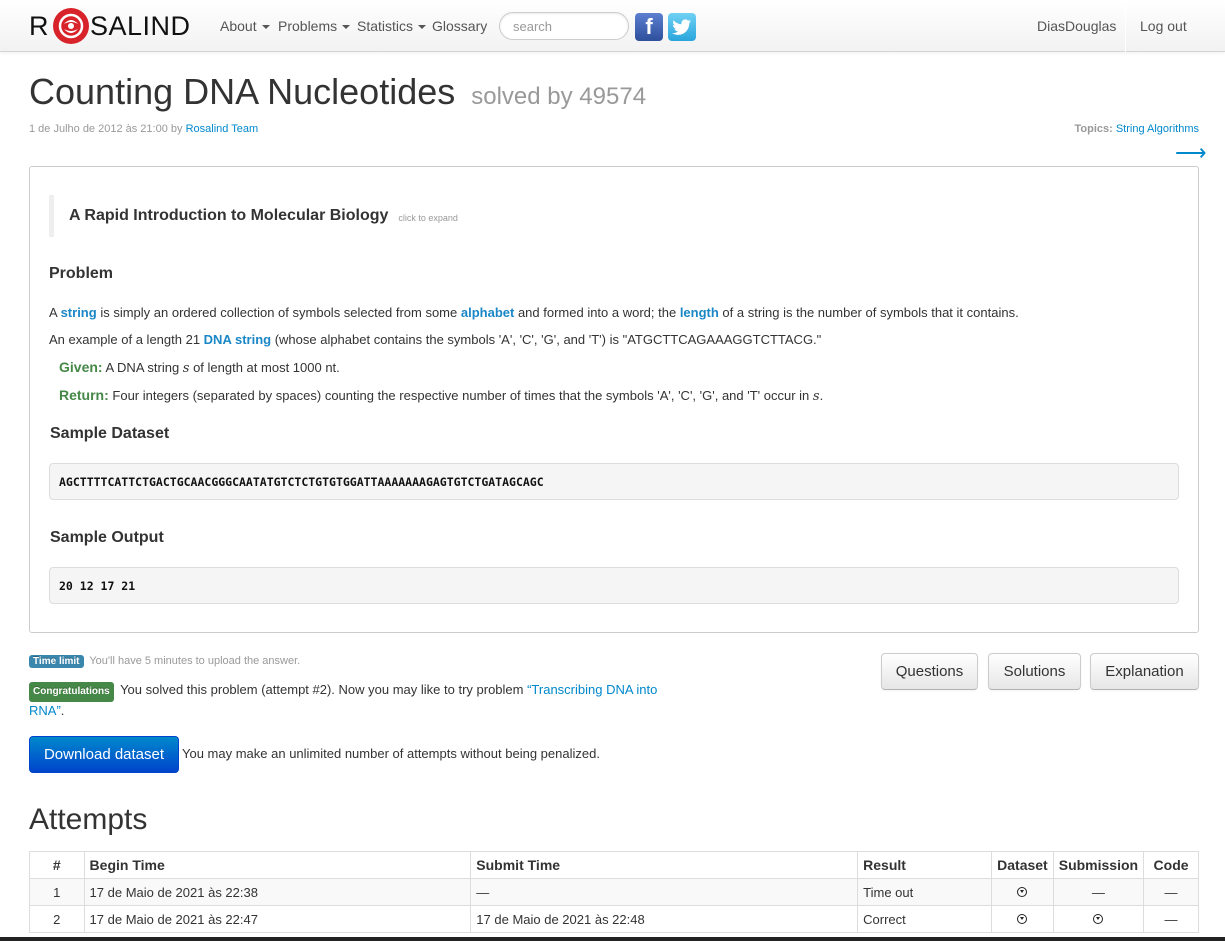 This screenshot has height=941, width=1225. Describe the element at coordinates (385, 26) in the screenshot. I see `nav-statistics-label: Statistics` at that location.